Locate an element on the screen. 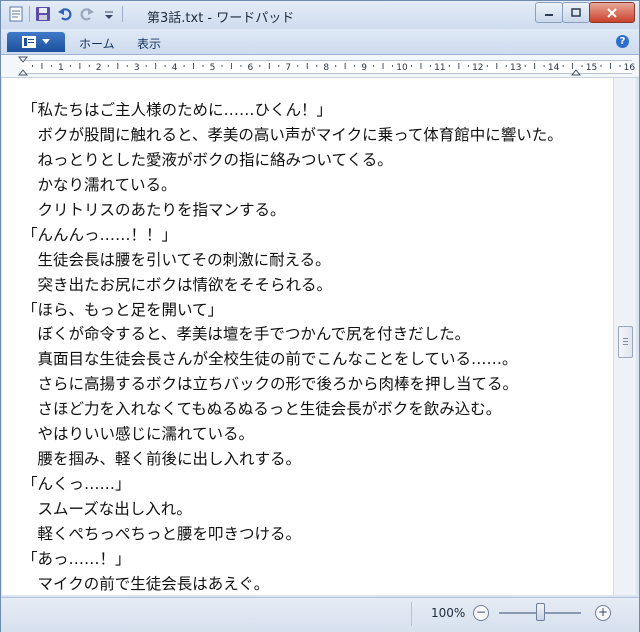 The height and width of the screenshot is (632, 640). document-line: スムーズな出し入れ。 is located at coordinates (107, 509).